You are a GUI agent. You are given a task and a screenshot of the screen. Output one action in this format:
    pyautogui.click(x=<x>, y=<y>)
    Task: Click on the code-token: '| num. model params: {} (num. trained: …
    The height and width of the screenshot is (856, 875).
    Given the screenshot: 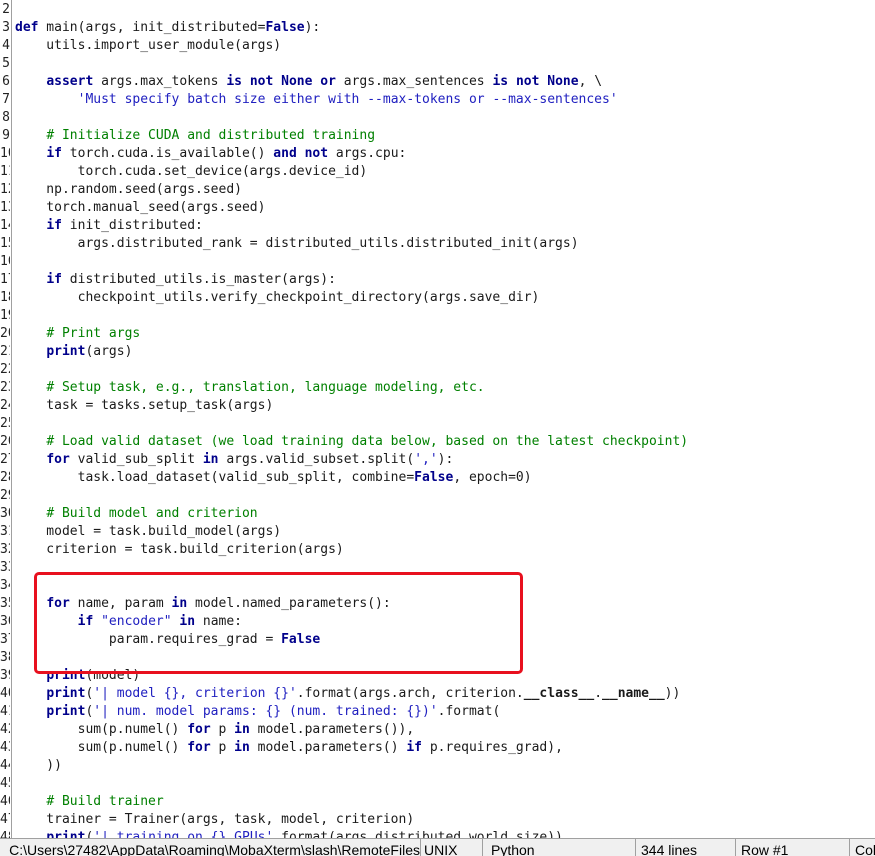 What is the action you would take?
    pyautogui.click(x=265, y=711)
    